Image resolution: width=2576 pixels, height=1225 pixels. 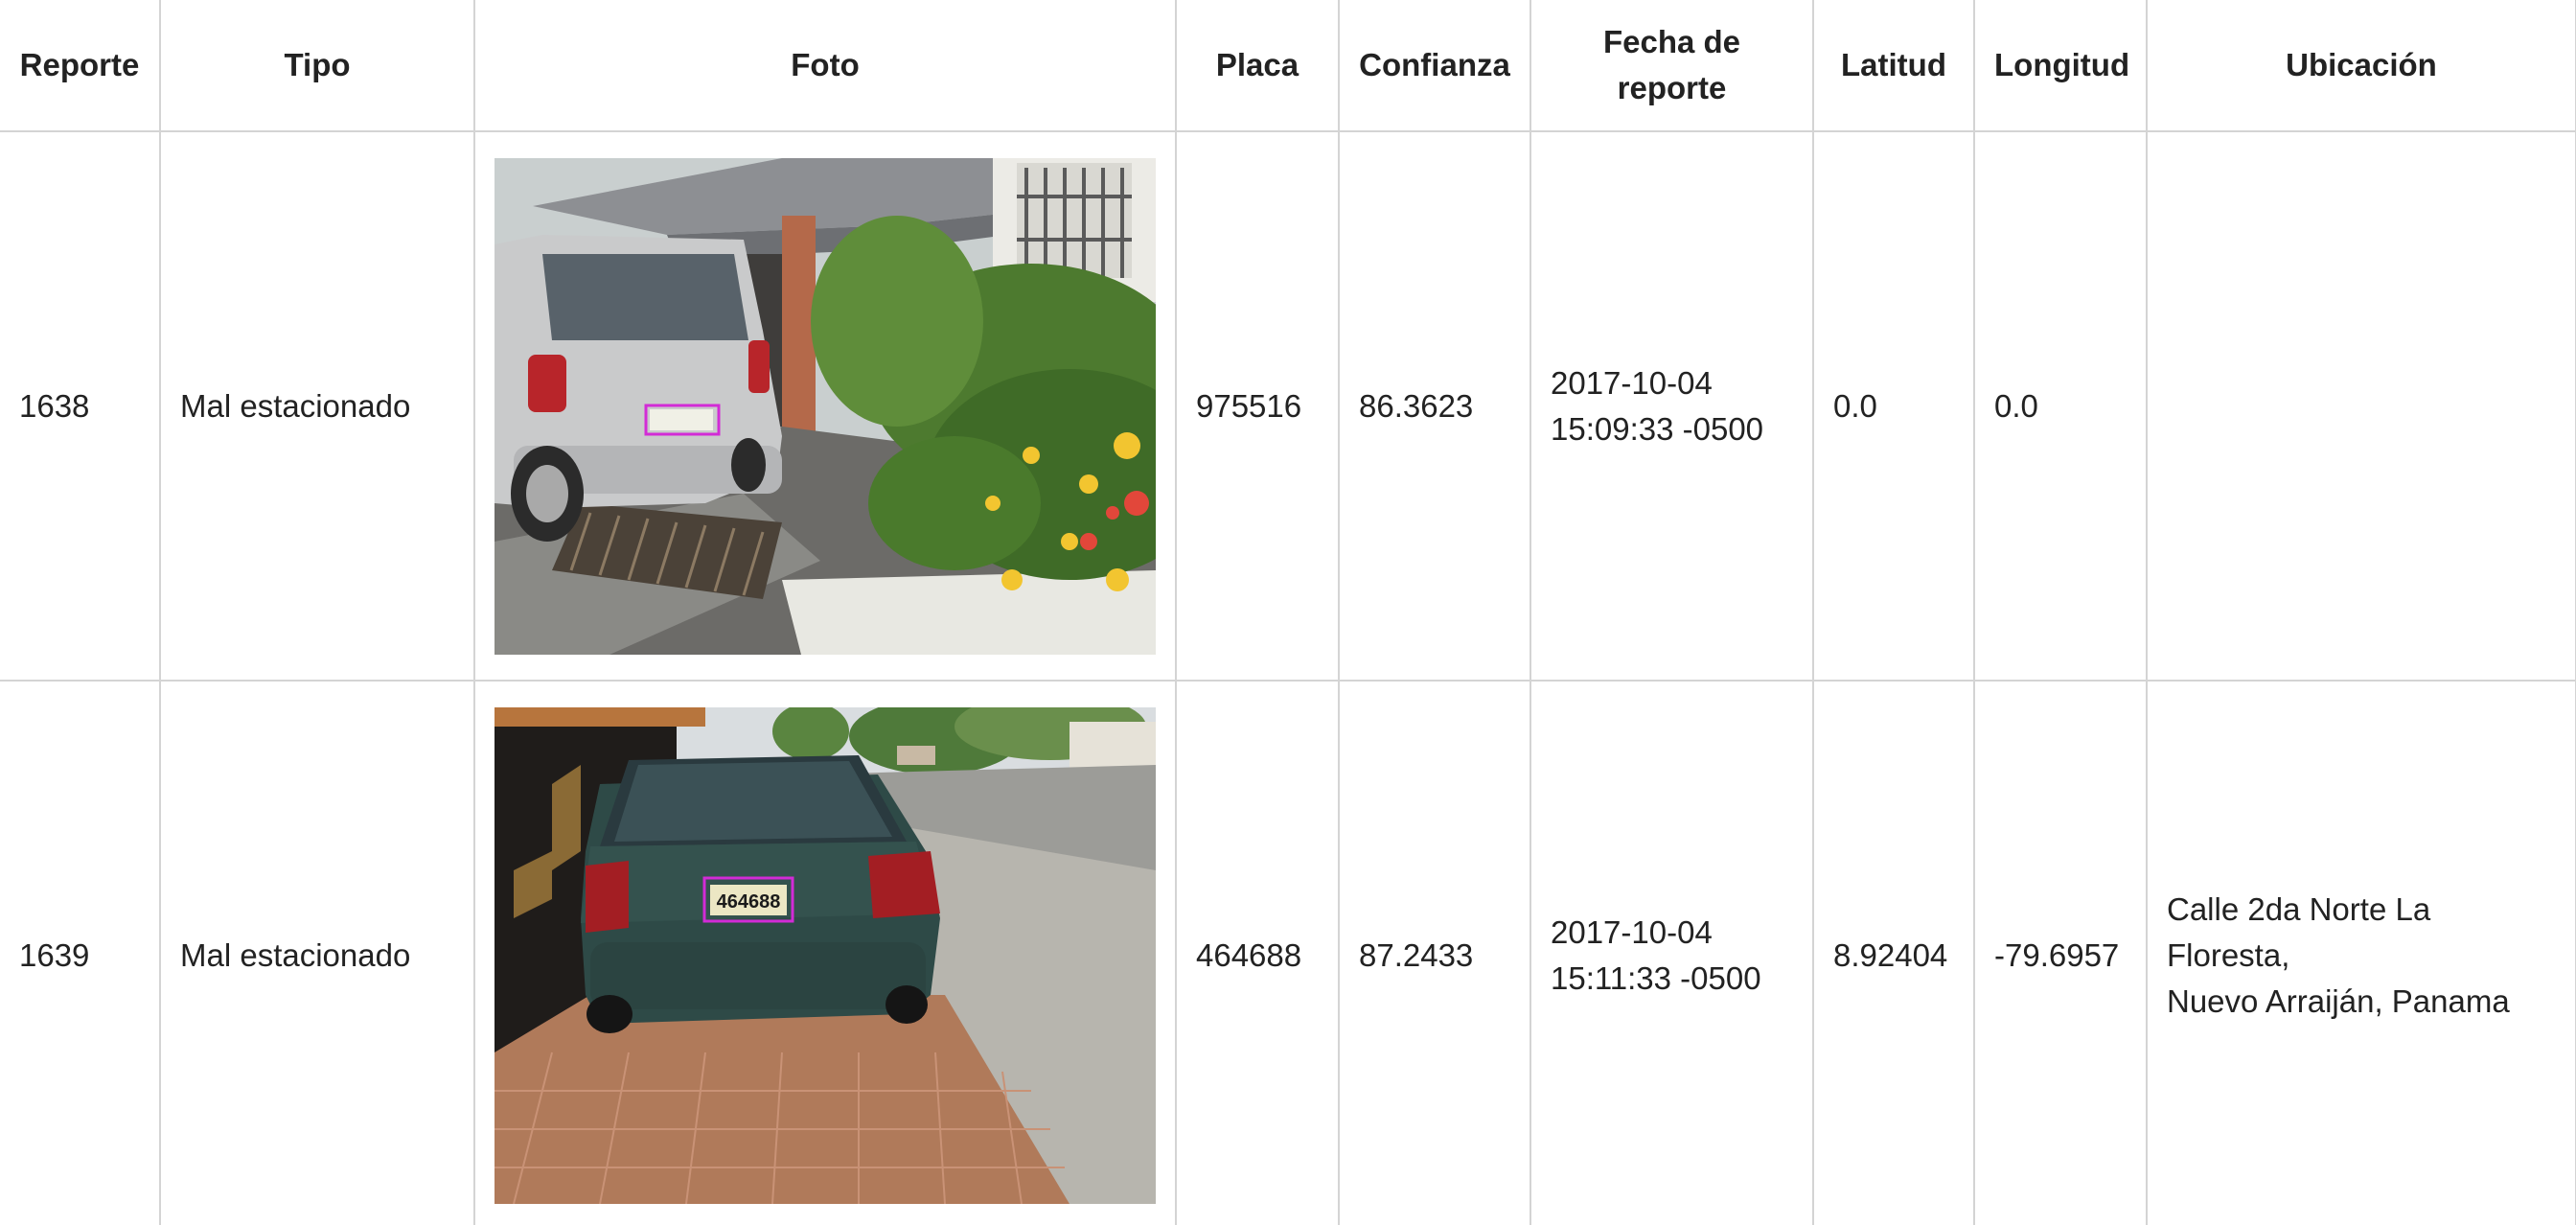 What do you see at coordinates (1434, 406) in the screenshot?
I see `cell-confianza: 86.3623` at bounding box center [1434, 406].